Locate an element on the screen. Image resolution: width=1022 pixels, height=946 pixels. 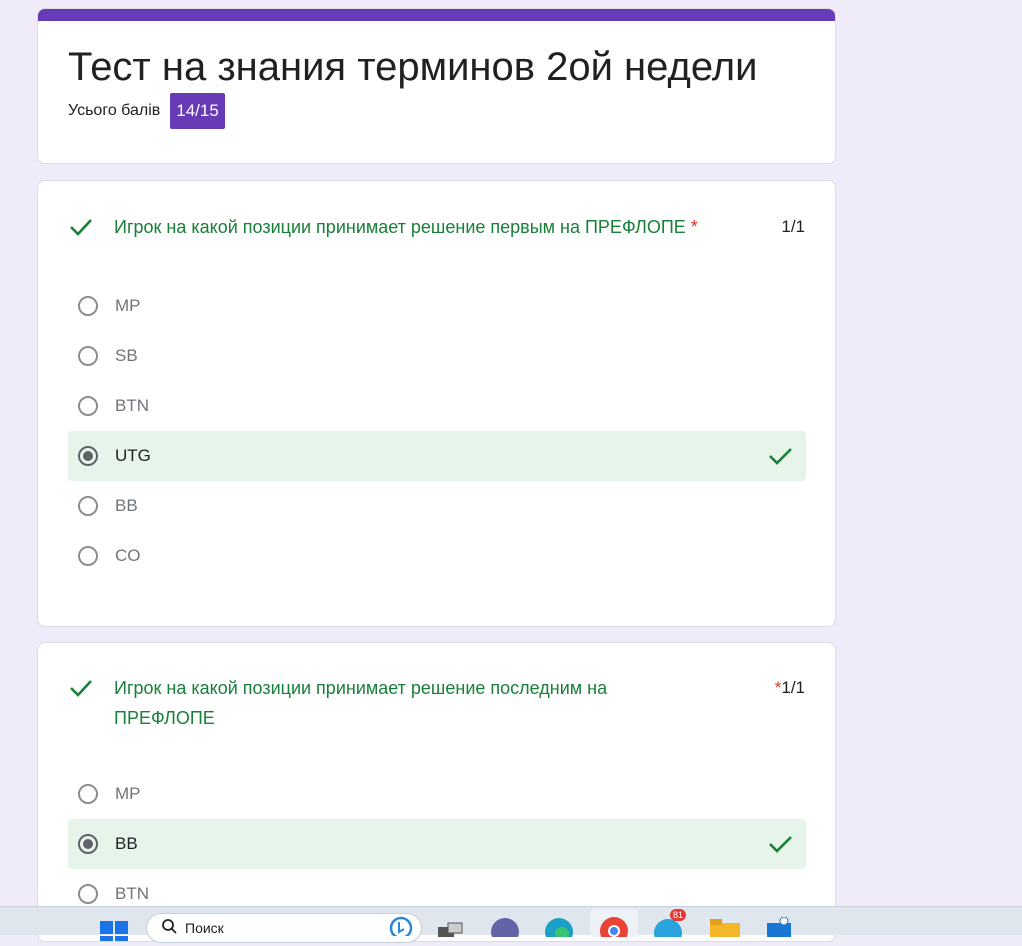
accent-bar is located at coordinates (436, 15).